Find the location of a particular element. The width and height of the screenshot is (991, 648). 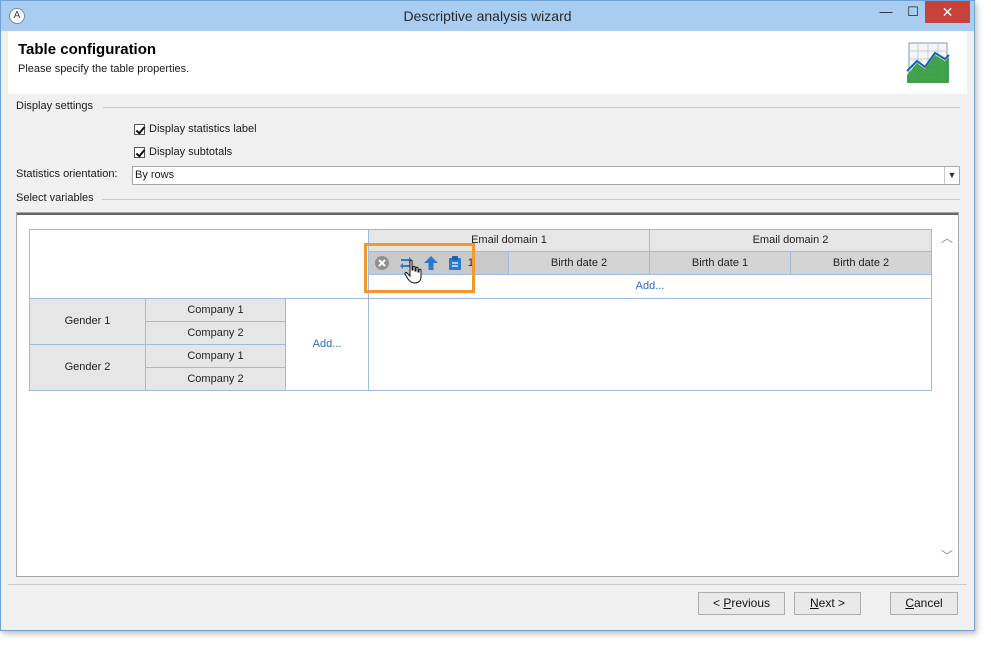

title-bar: A Descriptive analysis wizard — ☐ ✕ is located at coordinates (487, 16).